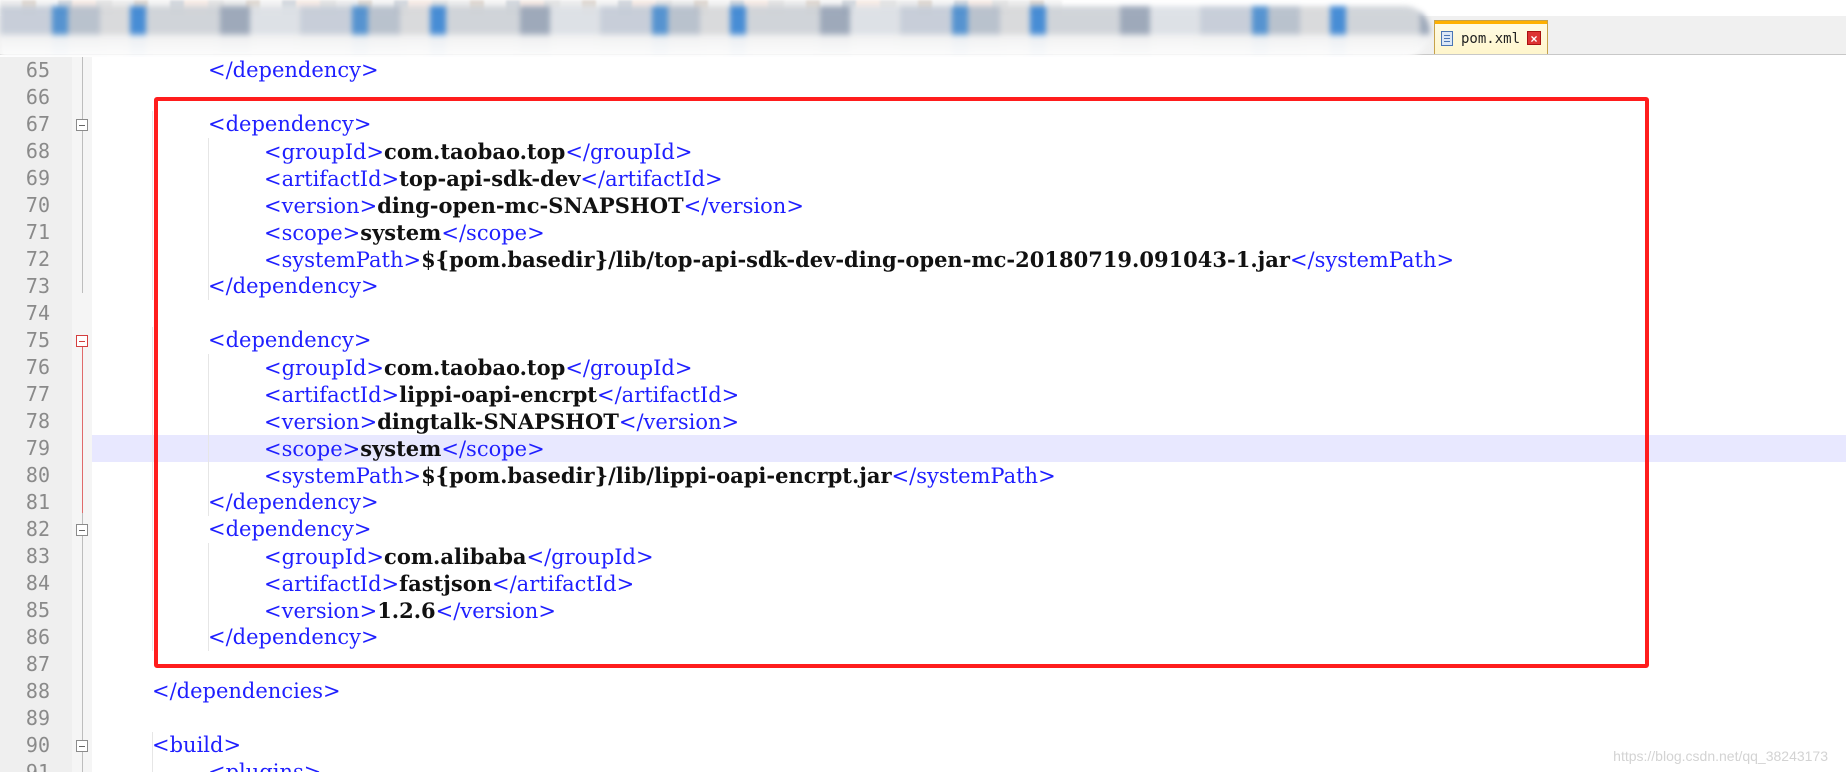 The height and width of the screenshot is (772, 1846). I want to click on active-fold-guide, so click(82, 430).